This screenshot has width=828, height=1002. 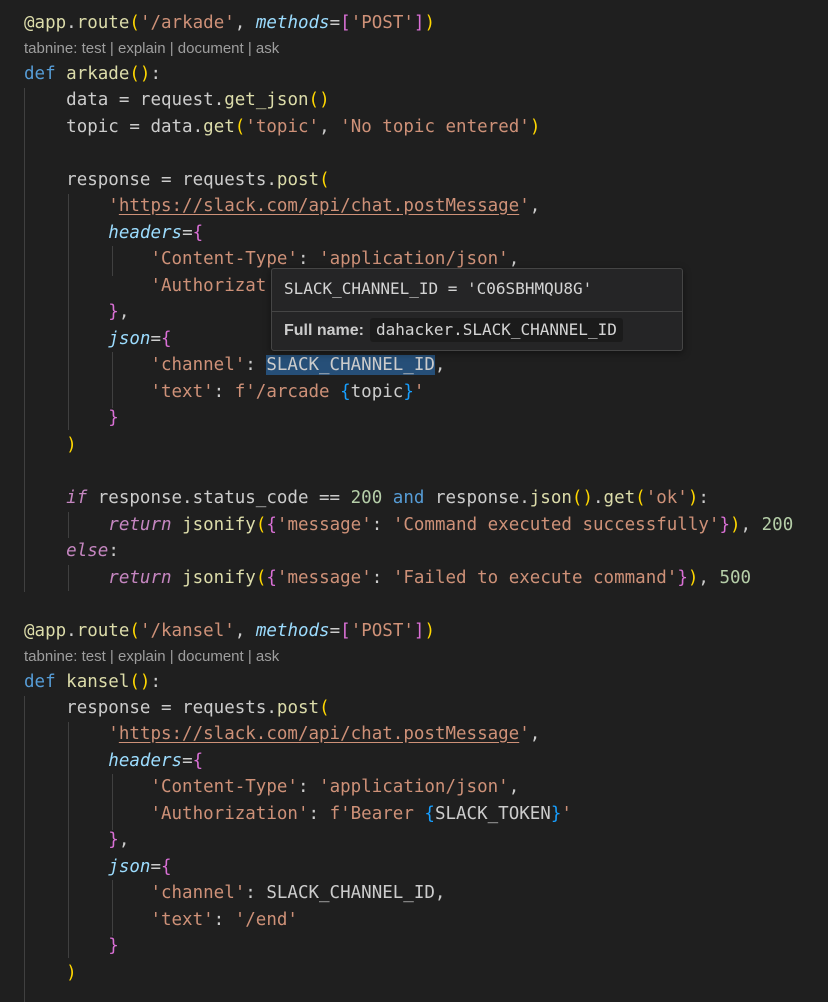 I want to click on variable: SLACK_CHANNEL_ID, so click(x=350, y=893).